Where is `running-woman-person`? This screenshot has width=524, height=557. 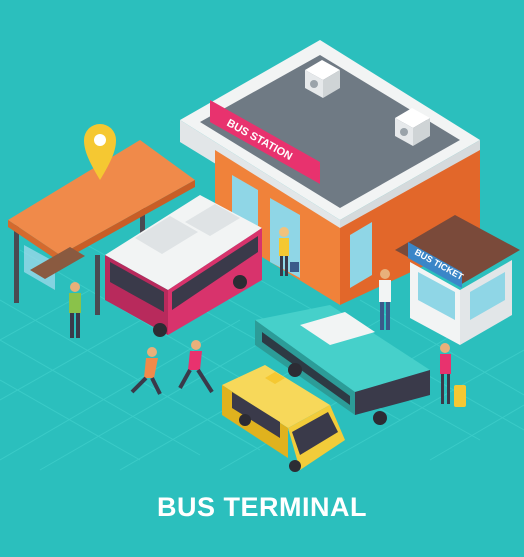 running-woman-person is located at coordinates (196, 367).